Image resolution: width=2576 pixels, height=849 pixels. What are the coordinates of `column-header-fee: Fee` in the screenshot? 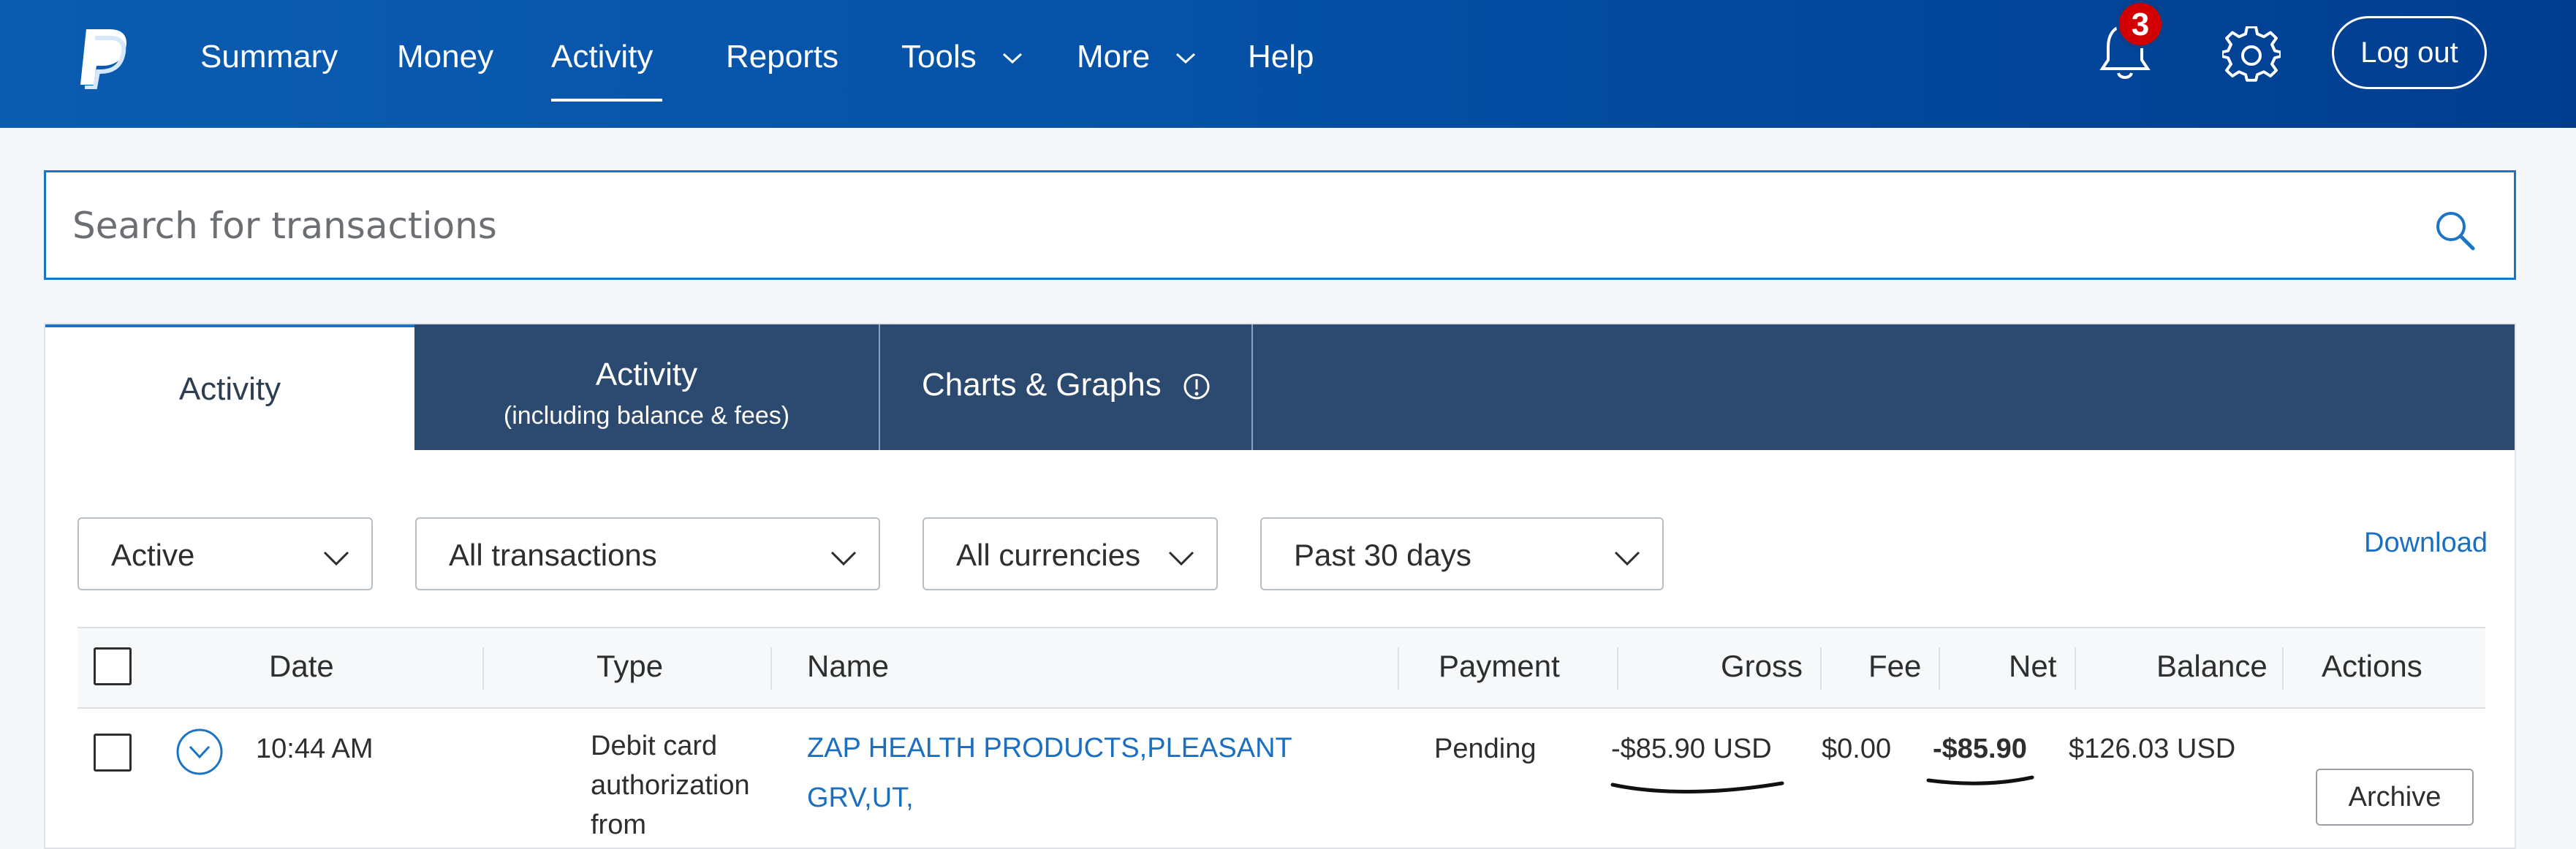 It's located at (1894, 666).